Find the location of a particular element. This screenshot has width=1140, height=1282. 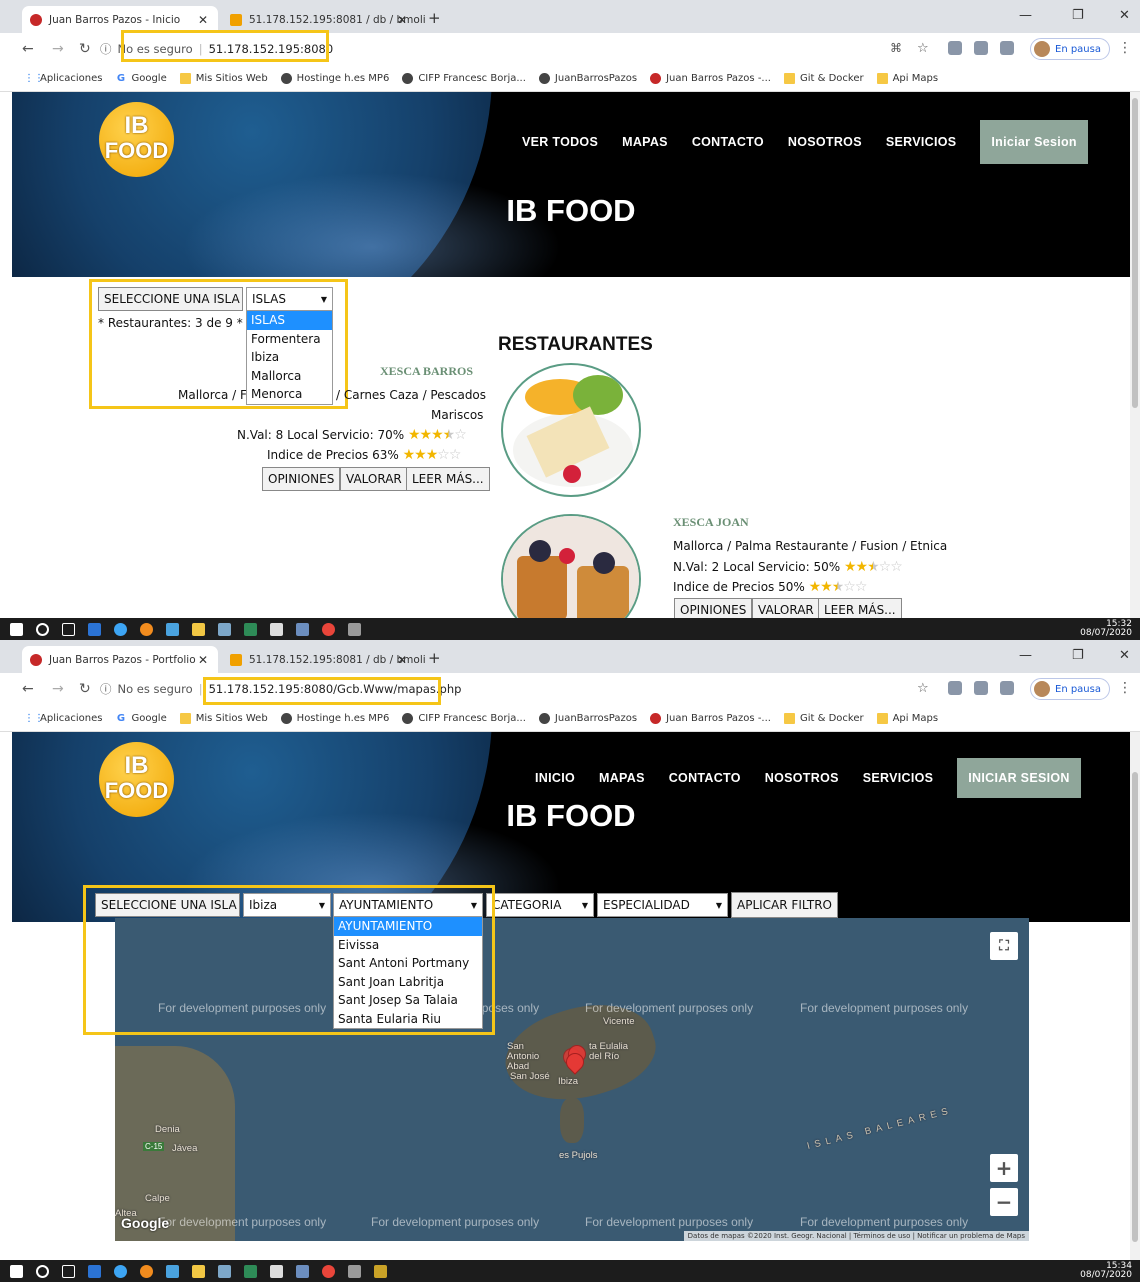

notepad-icon is located at coordinates (276, 629).